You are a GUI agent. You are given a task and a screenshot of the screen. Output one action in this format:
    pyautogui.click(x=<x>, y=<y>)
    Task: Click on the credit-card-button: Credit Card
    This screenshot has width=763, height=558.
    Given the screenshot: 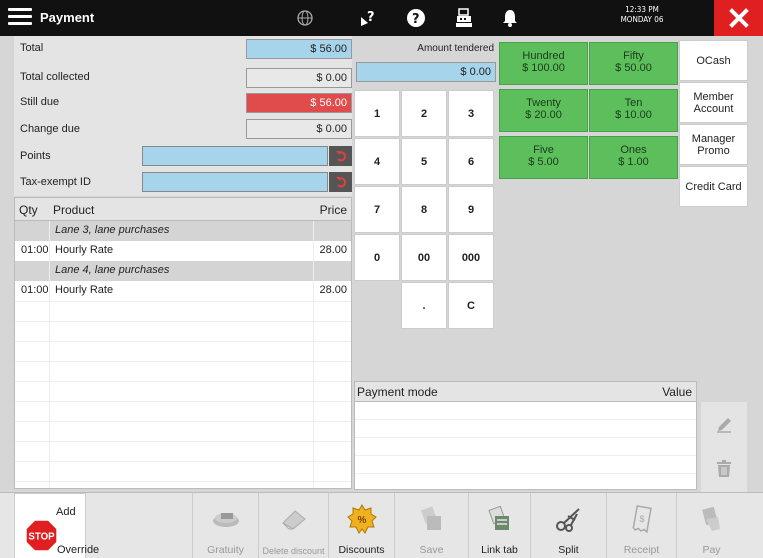 What is the action you would take?
    pyautogui.click(x=713, y=186)
    